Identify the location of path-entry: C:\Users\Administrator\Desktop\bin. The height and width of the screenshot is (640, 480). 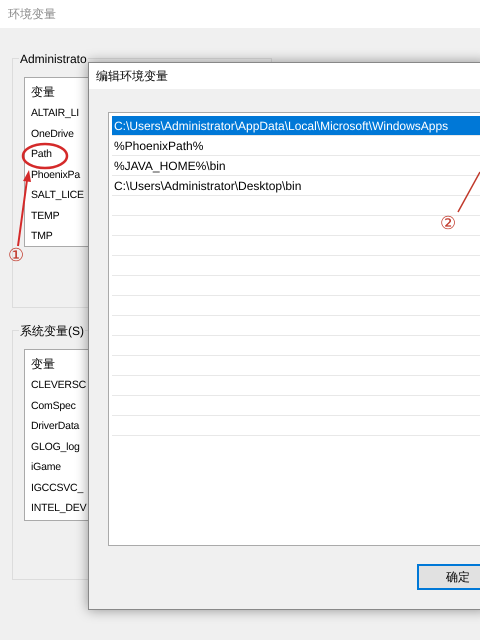
(296, 186).